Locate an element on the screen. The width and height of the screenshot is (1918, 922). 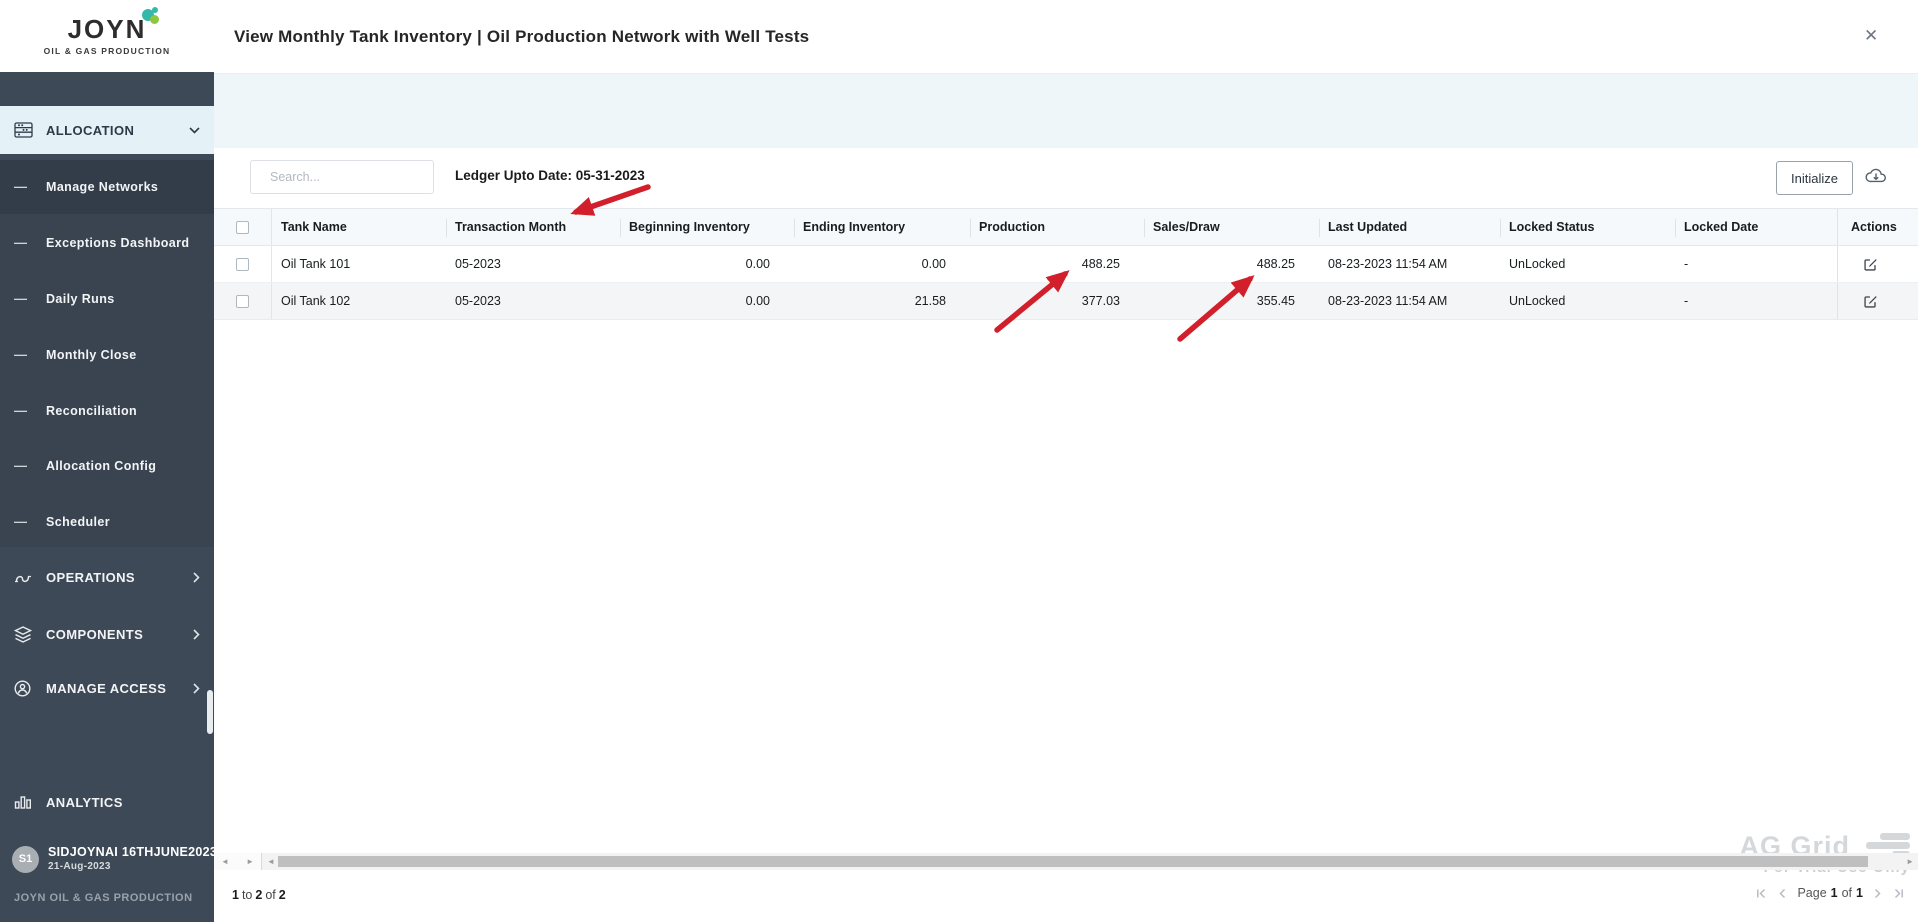
cloud-download-icon is located at coordinates (1876, 176).